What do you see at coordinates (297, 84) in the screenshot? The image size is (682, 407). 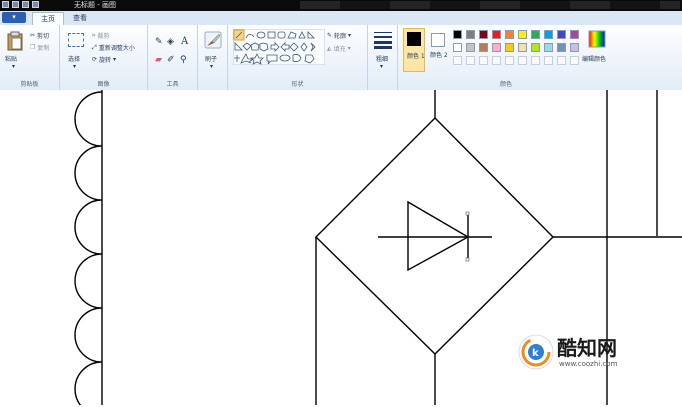 I see `group-label-shapes: 形状` at bounding box center [297, 84].